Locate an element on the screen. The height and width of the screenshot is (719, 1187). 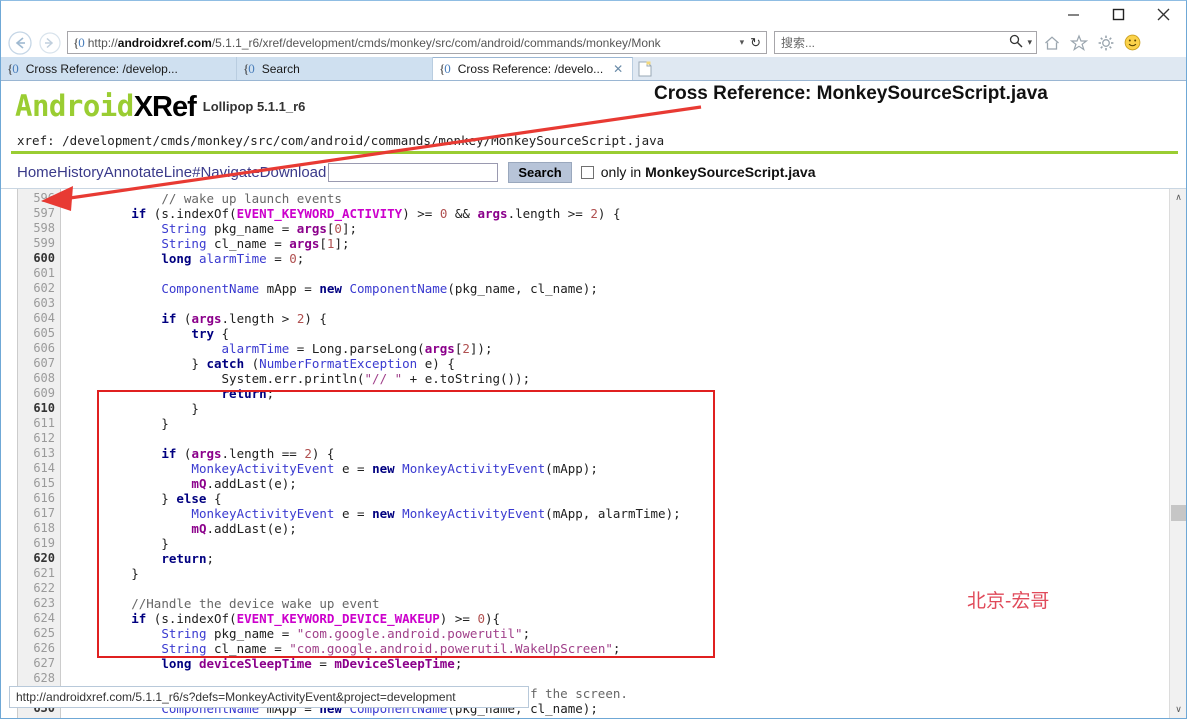
line-number: 626 is located at coordinates (39, 648).